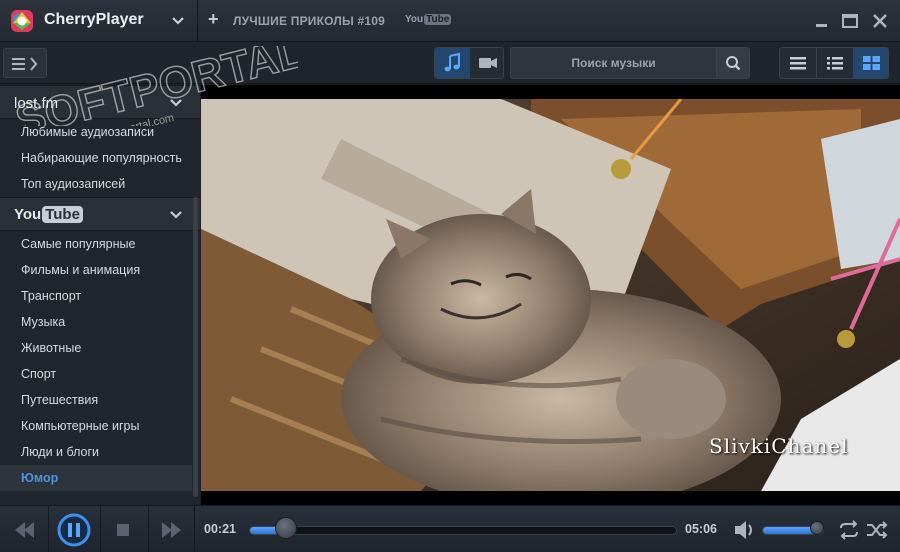 This screenshot has width=900, height=552. I want to click on sidebar-item-gaming: Компьютерные игры, so click(96, 426).